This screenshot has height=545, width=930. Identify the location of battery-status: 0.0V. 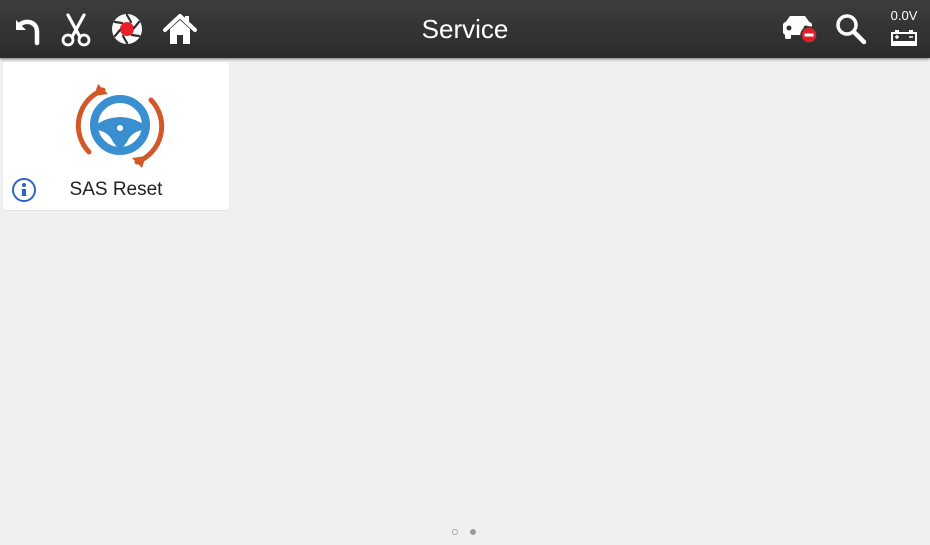
(904, 30).